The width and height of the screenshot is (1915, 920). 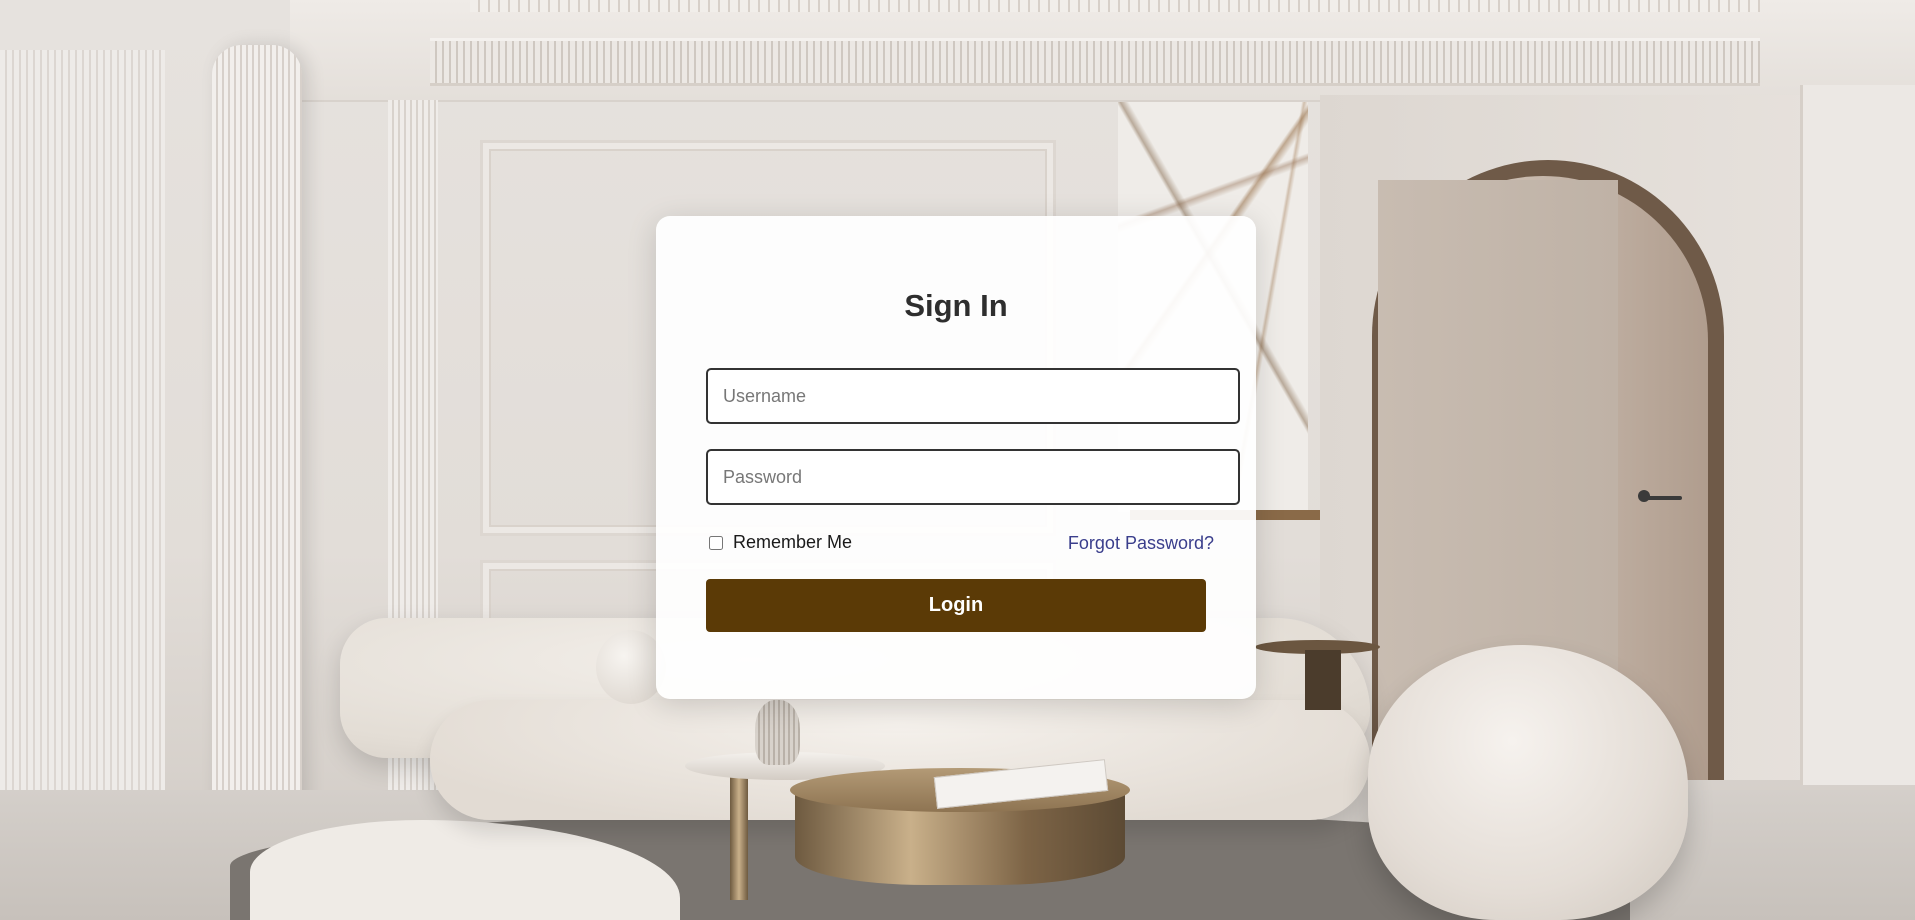 What do you see at coordinates (1857, 435) in the screenshot?
I see `far-wall-panel` at bounding box center [1857, 435].